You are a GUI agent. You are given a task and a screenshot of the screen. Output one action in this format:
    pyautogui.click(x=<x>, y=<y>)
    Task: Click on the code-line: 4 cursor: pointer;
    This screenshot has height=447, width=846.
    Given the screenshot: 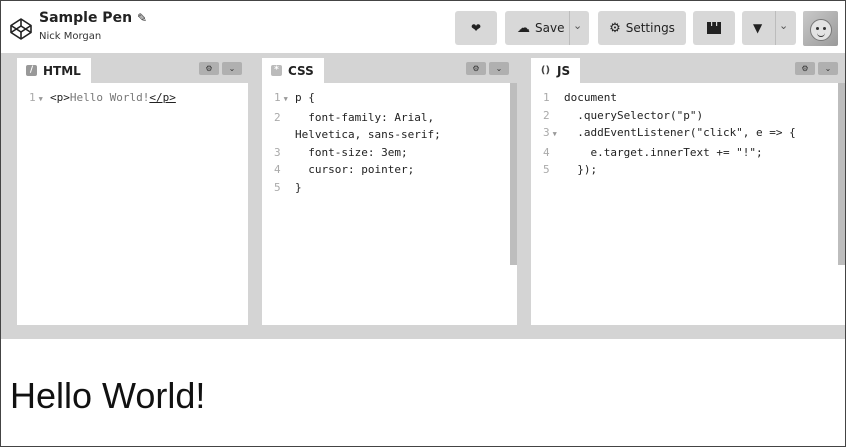 What is the action you would take?
    pyautogui.click(x=389, y=170)
    